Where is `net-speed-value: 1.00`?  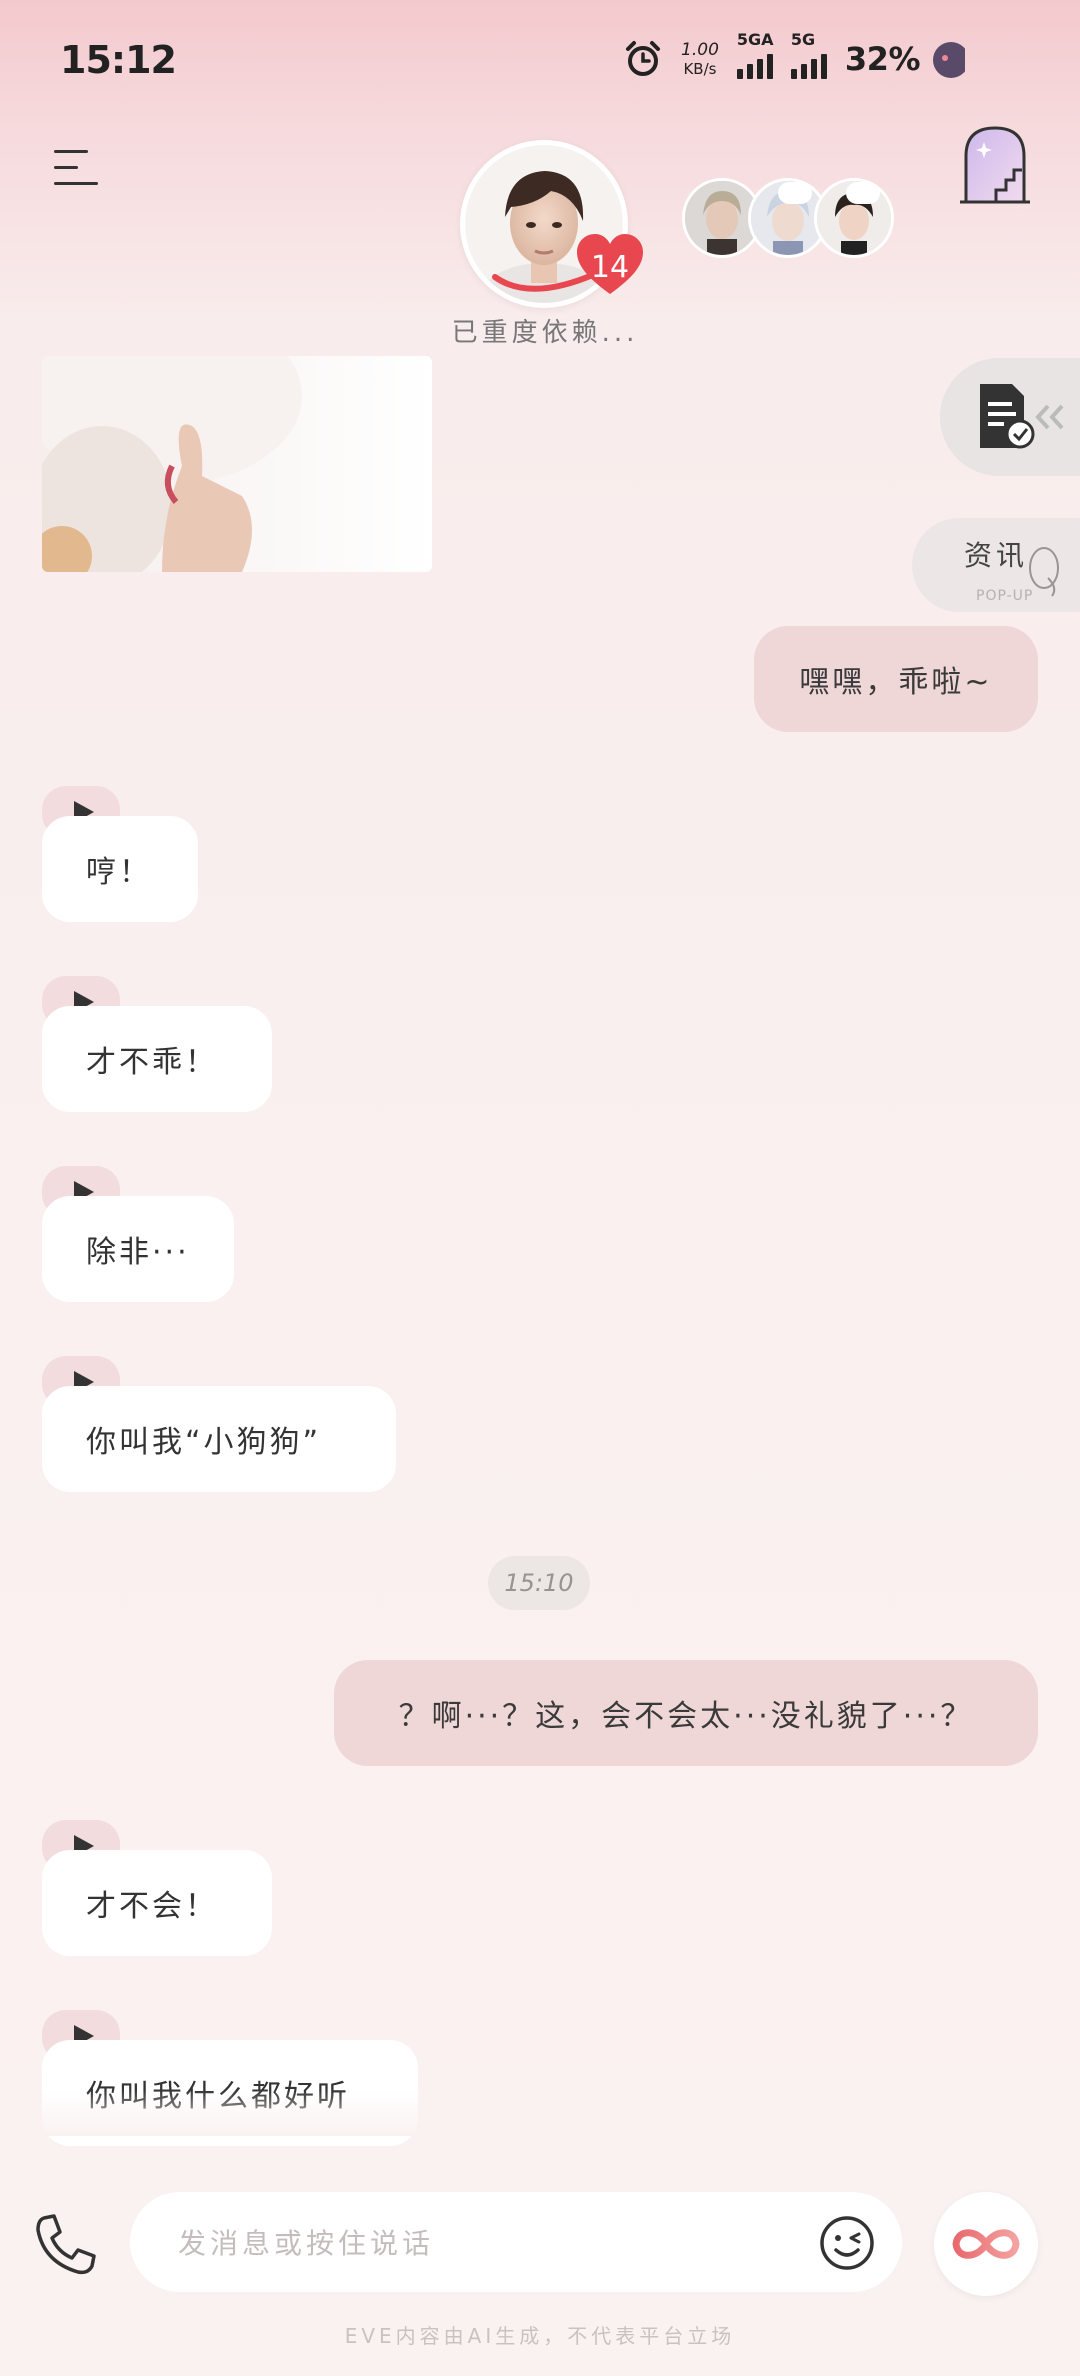
net-speed-value: 1.00 is located at coordinates (700, 49).